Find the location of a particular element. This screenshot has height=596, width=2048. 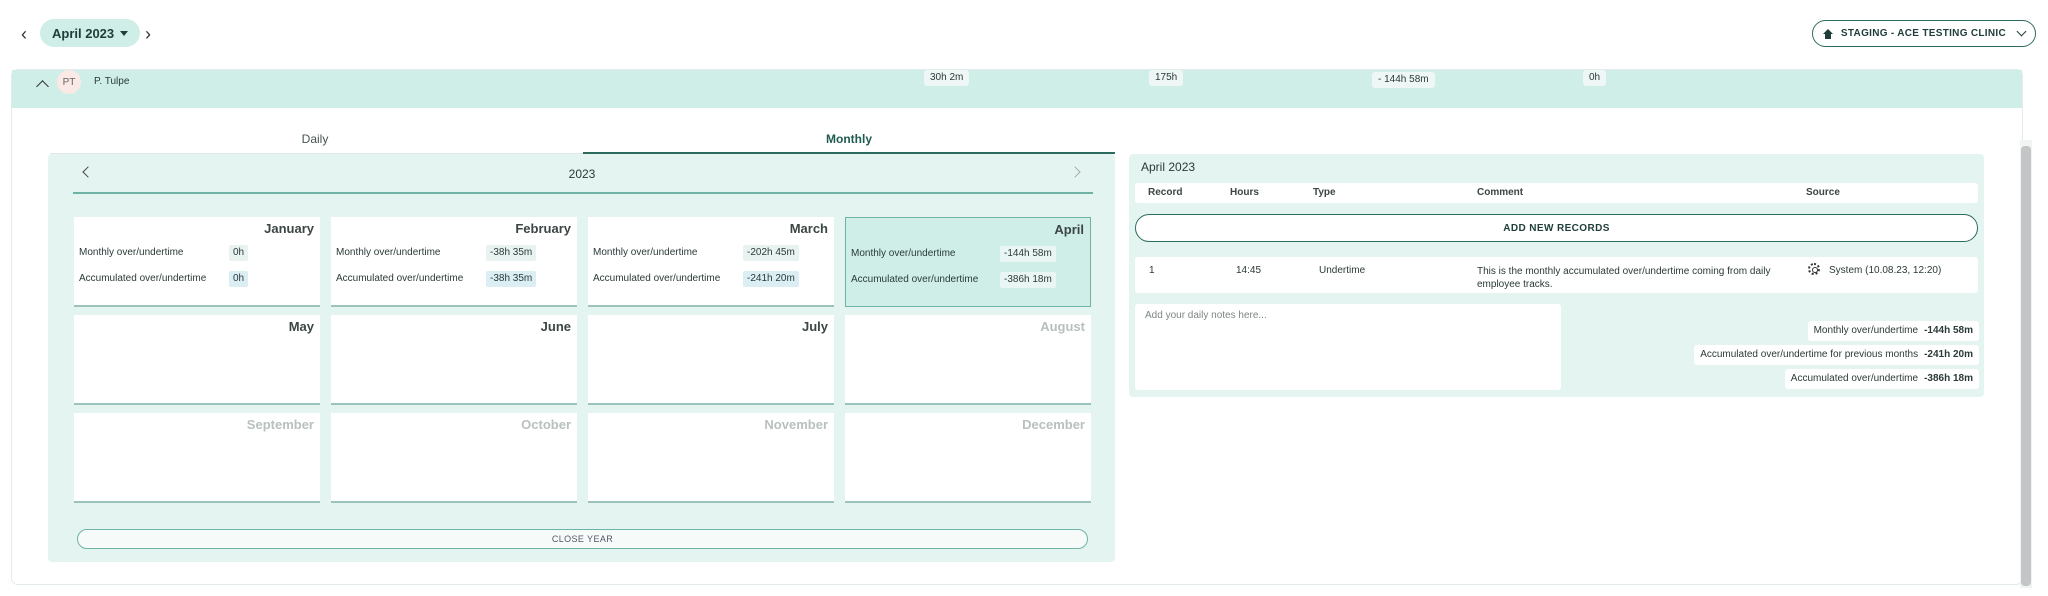

tab-monthly: Monthly is located at coordinates (849, 139).